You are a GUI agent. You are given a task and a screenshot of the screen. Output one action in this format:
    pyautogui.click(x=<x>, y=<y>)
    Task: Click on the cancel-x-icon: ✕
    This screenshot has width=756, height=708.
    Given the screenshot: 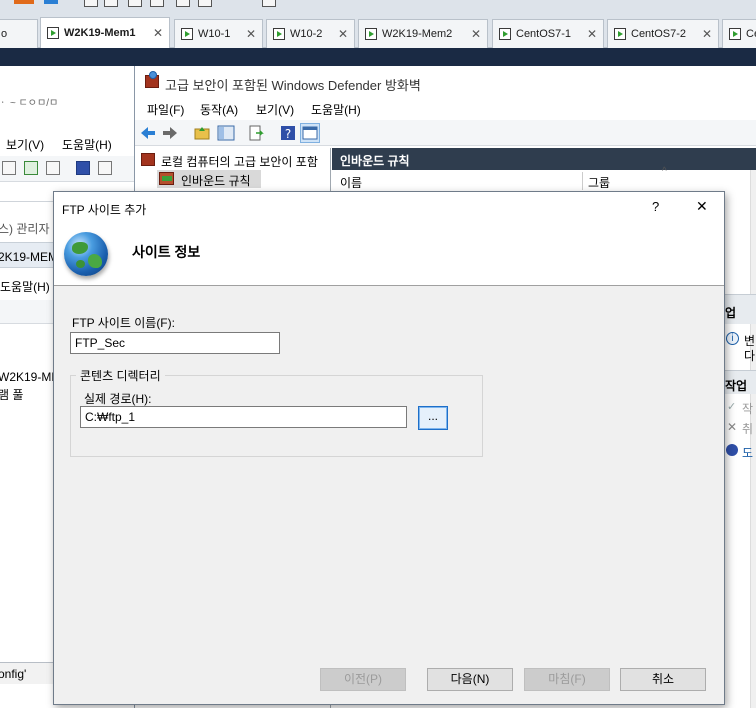 What is the action you would take?
    pyautogui.click(x=732, y=427)
    